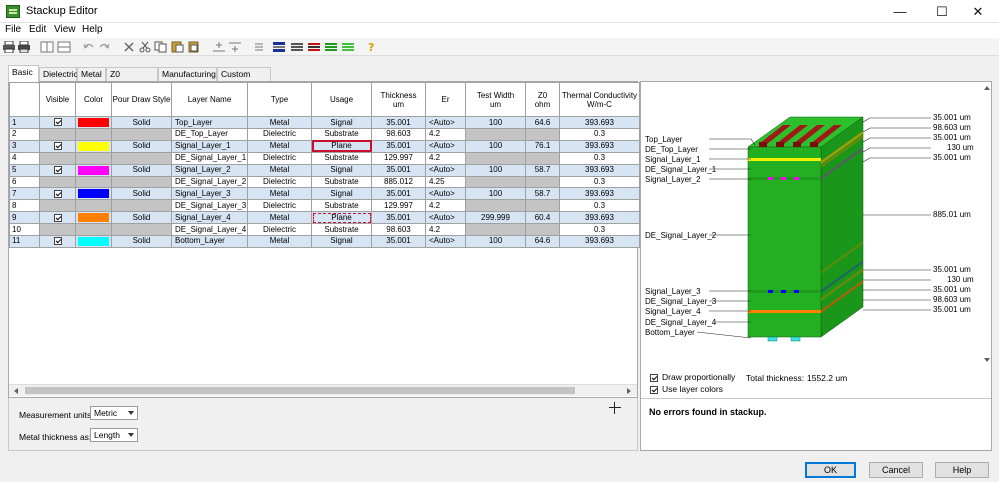 This screenshot has height=482, width=999. Describe the element at coordinates (145, 47) in the screenshot. I see `cut-icon` at that location.